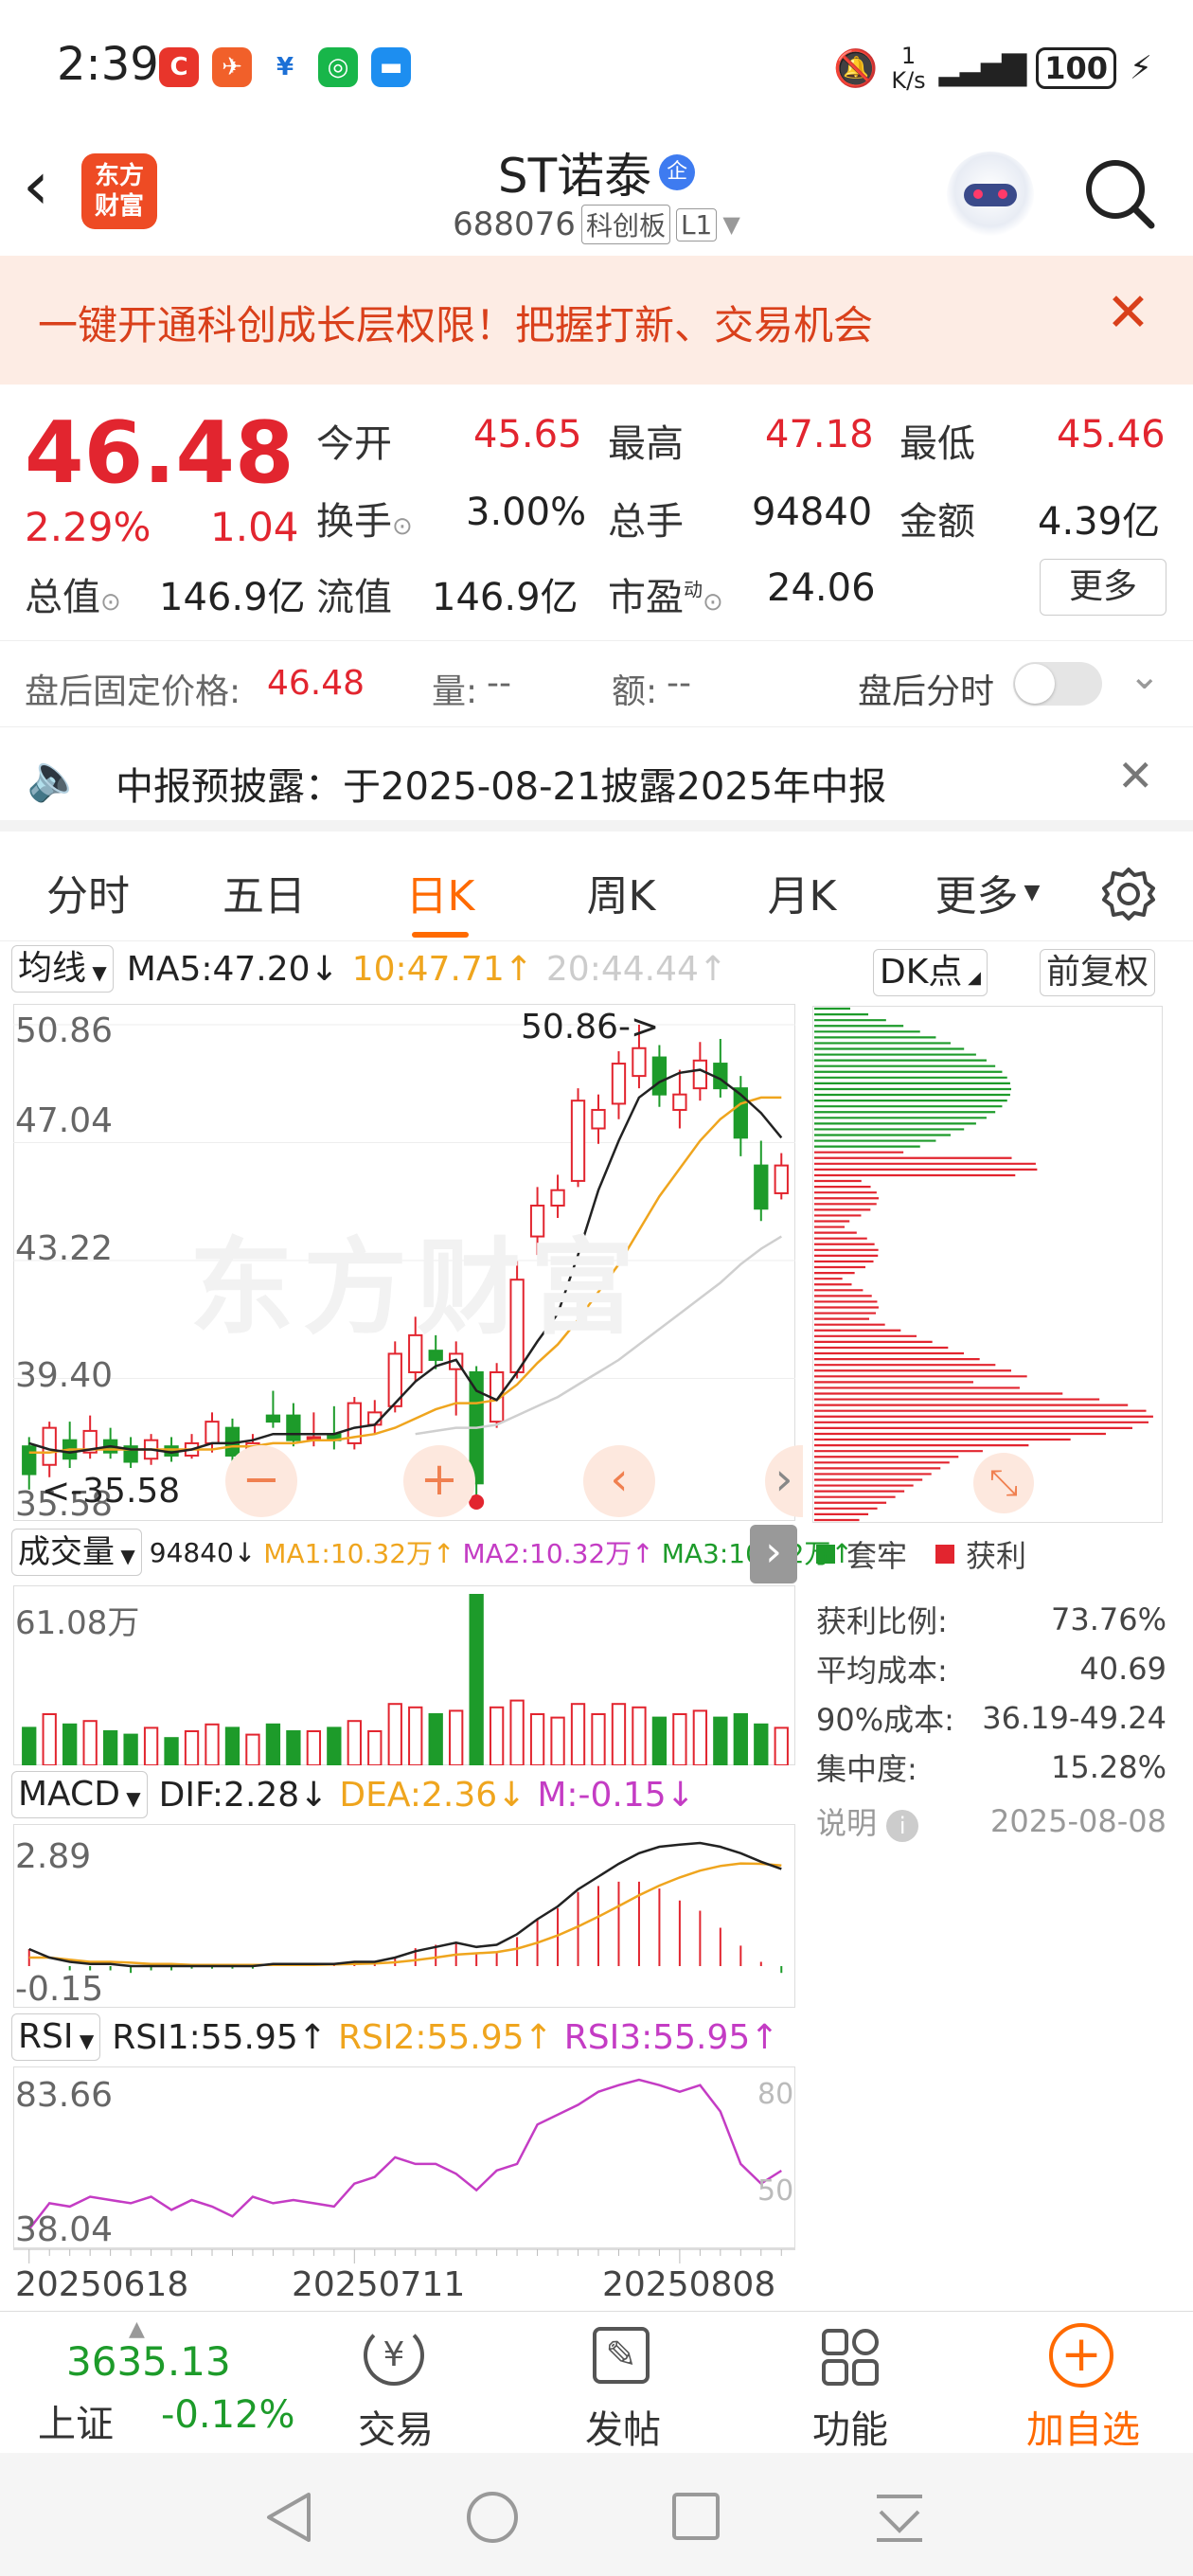 This screenshot has height=2576, width=1193. I want to click on period-tabs: 分时 五日 日K 周K 月K 更多 ▼, so click(596, 892).